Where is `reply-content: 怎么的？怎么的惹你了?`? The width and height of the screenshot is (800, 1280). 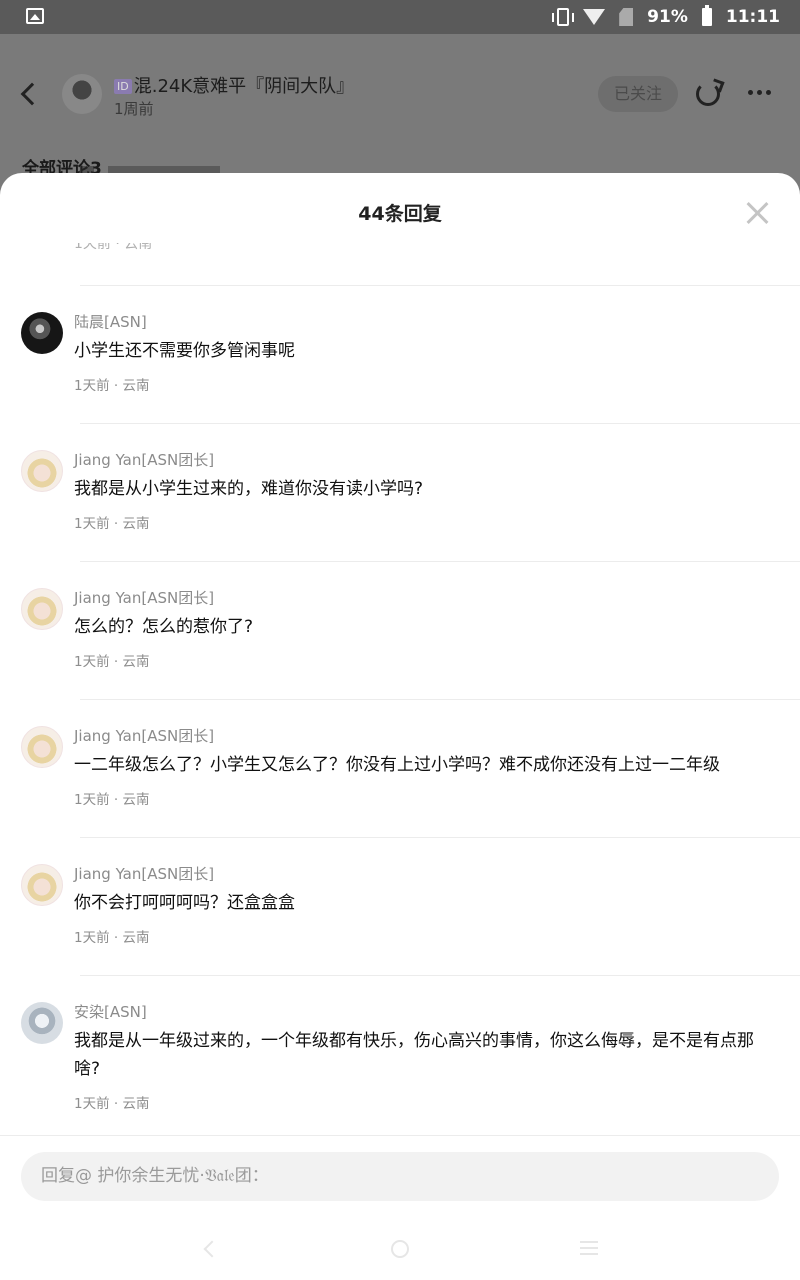 reply-content: 怎么的？怎么的惹你了? is located at coordinates (422, 627).